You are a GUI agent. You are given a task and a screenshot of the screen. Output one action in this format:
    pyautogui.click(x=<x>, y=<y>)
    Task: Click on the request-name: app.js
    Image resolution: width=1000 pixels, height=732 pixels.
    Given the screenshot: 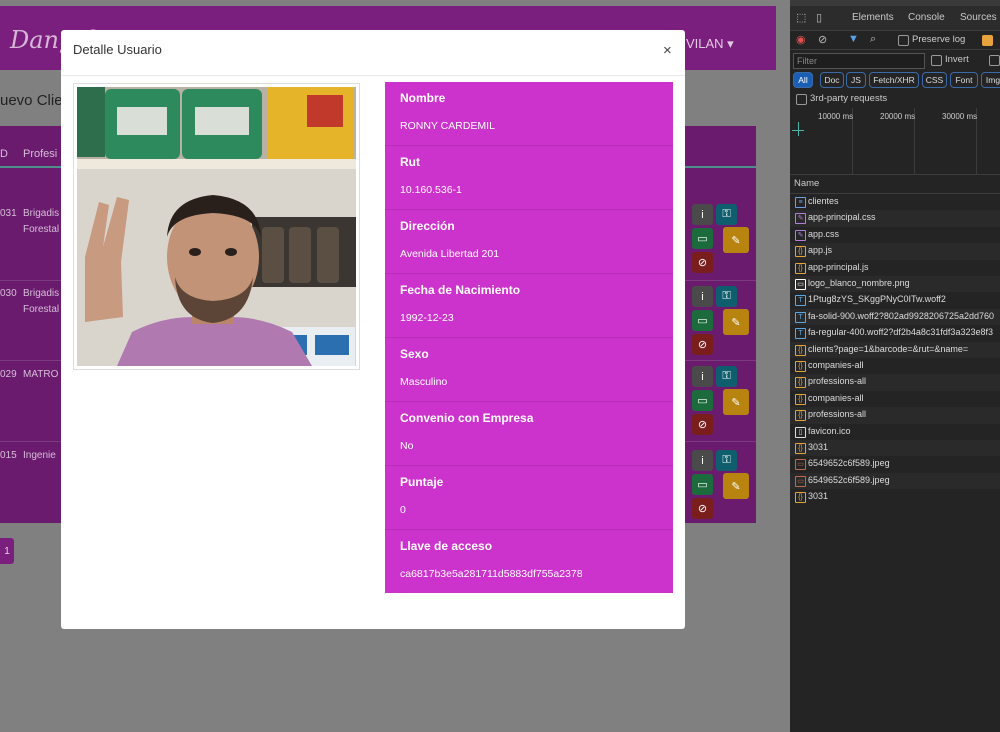 What is the action you would take?
    pyautogui.click(x=820, y=250)
    